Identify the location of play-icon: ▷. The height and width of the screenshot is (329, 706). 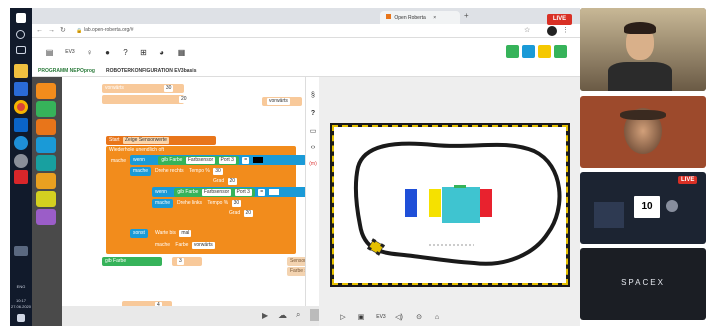
(343, 317).